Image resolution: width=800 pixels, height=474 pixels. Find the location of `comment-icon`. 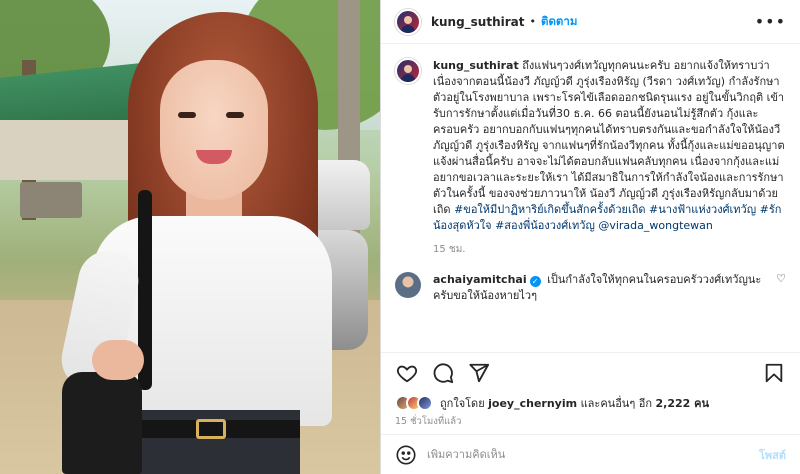

comment-icon is located at coordinates (443, 373).